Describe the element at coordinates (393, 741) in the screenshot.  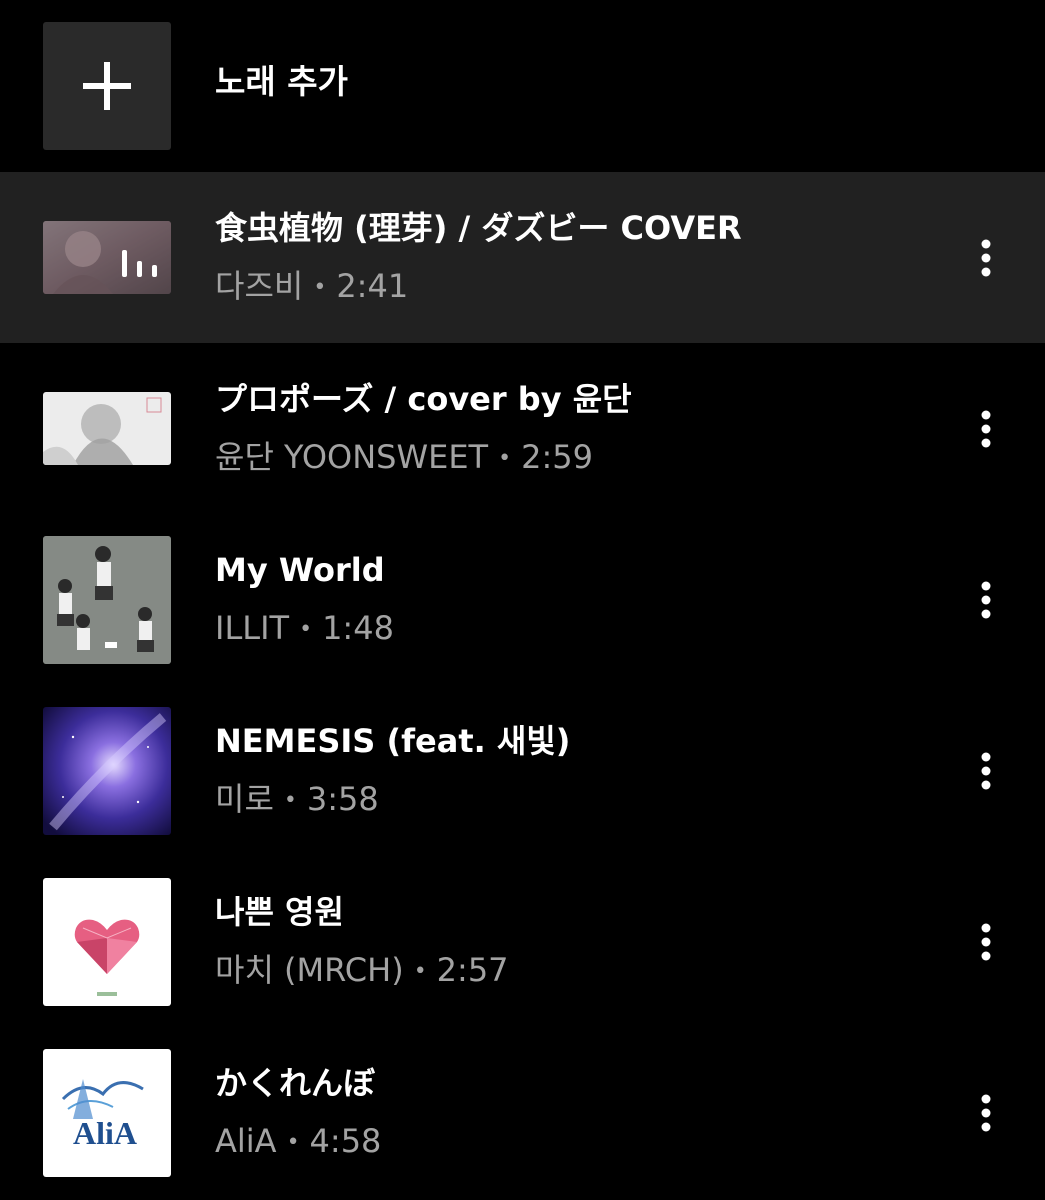
I see `track-title: NEMESIS (feat. 새빛)` at that location.